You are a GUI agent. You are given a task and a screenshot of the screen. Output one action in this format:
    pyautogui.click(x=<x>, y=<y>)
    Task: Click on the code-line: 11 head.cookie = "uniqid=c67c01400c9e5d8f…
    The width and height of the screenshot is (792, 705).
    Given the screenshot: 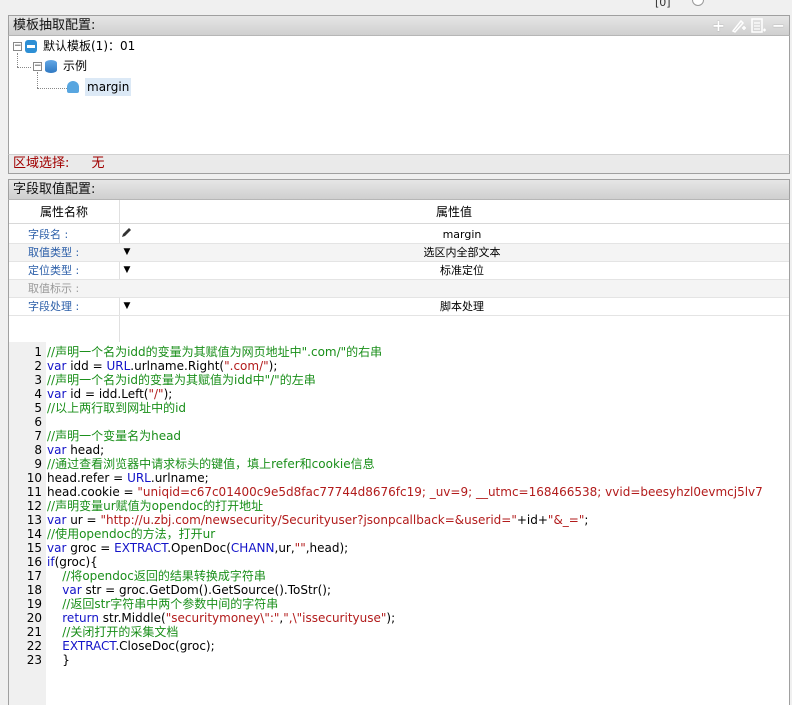 What is the action you would take?
    pyautogui.click(x=399, y=492)
    